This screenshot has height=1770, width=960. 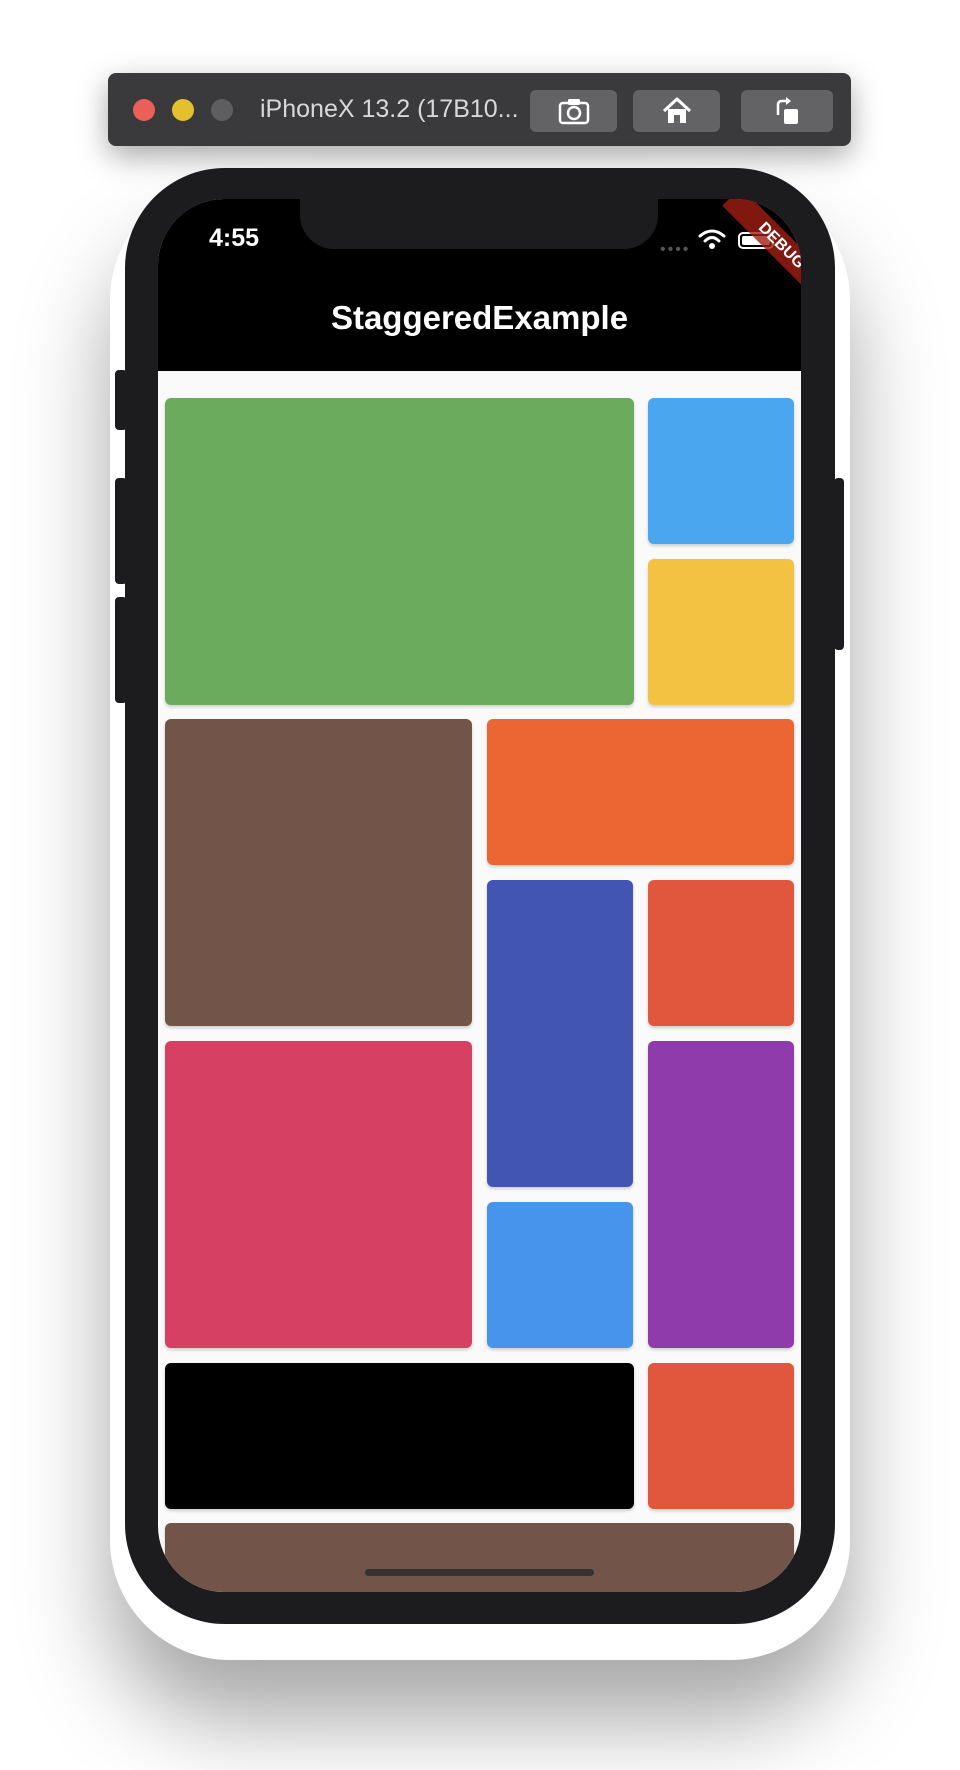 I want to click on minimize-window-button, so click(x=183, y=110).